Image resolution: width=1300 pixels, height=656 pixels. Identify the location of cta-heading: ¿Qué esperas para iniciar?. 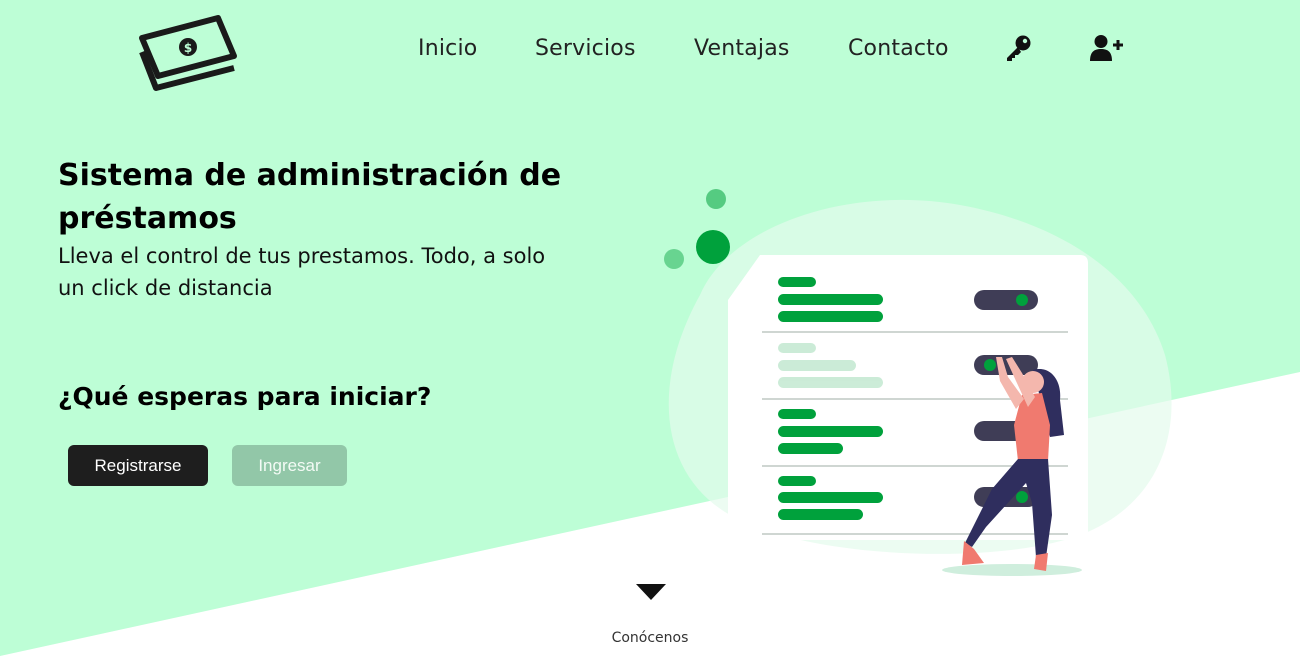
(245, 396).